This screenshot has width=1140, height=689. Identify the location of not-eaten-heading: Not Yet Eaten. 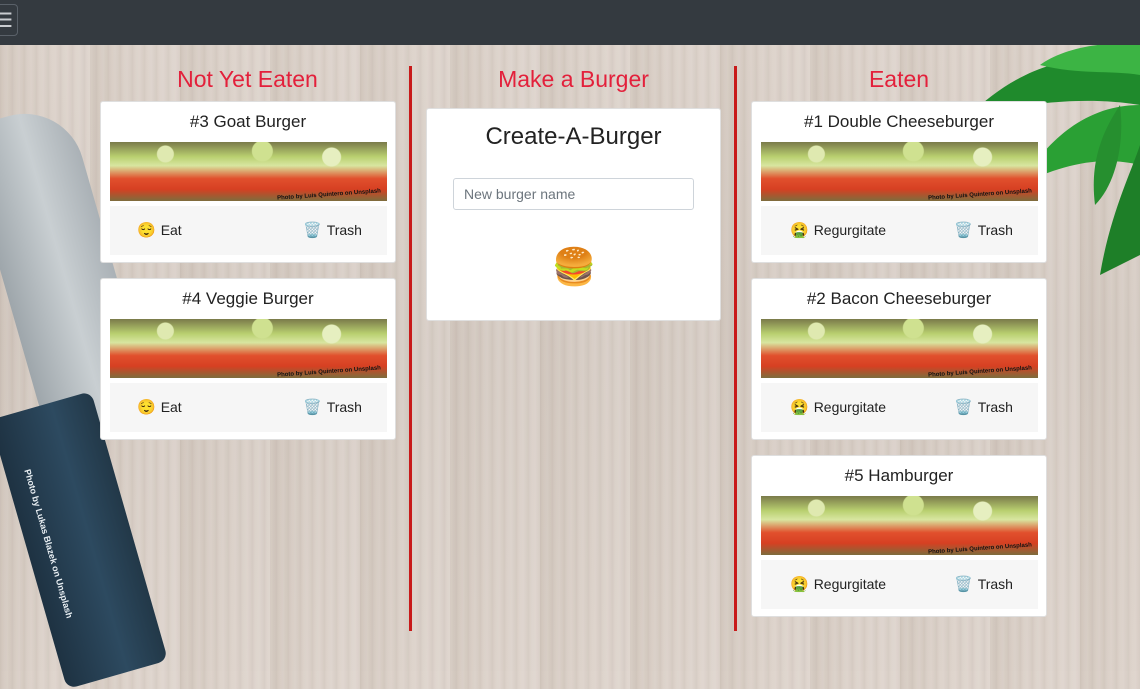
(247, 79).